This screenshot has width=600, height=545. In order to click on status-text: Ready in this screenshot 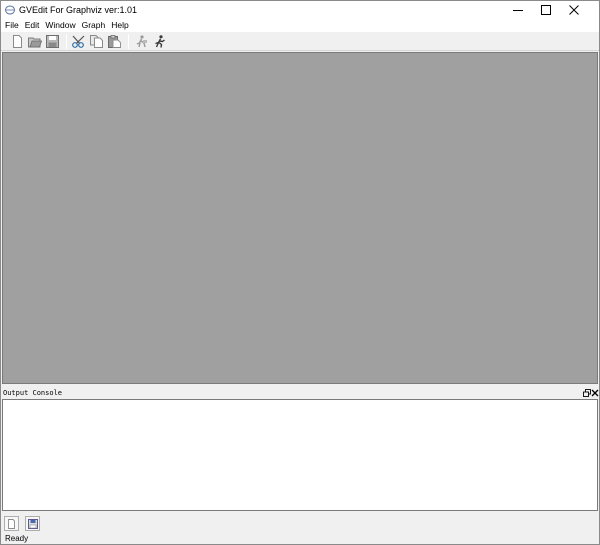, I will do `click(17, 538)`.